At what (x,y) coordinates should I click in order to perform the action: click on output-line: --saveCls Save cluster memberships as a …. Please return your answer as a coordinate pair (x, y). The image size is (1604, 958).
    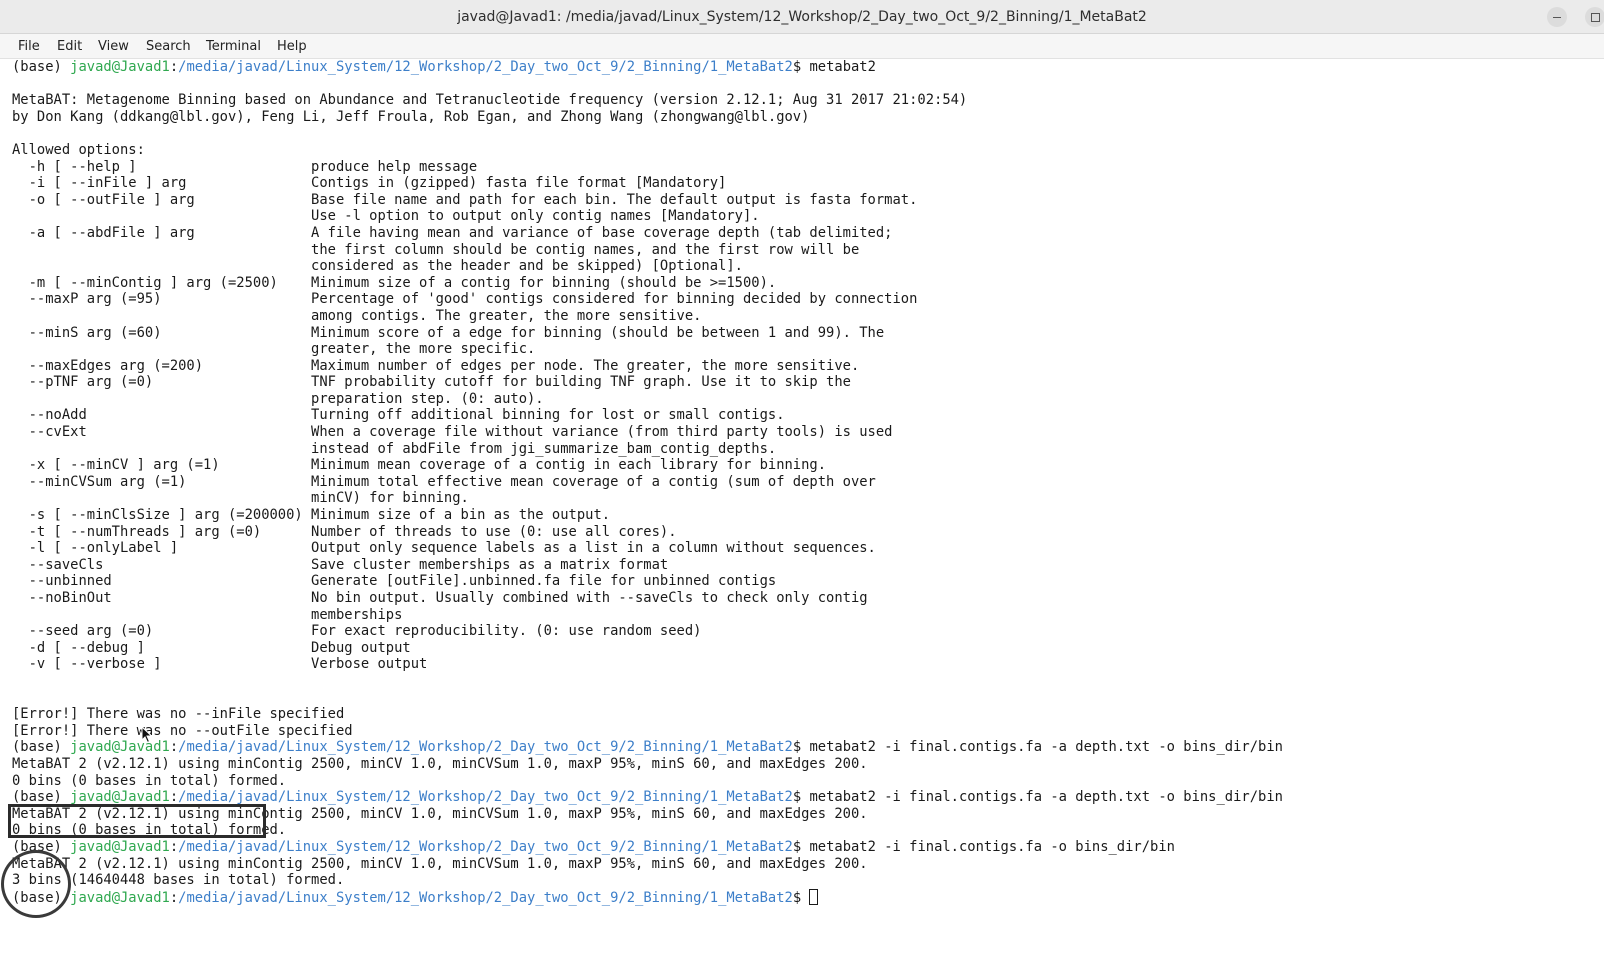
    Looking at the image, I should click on (340, 564).